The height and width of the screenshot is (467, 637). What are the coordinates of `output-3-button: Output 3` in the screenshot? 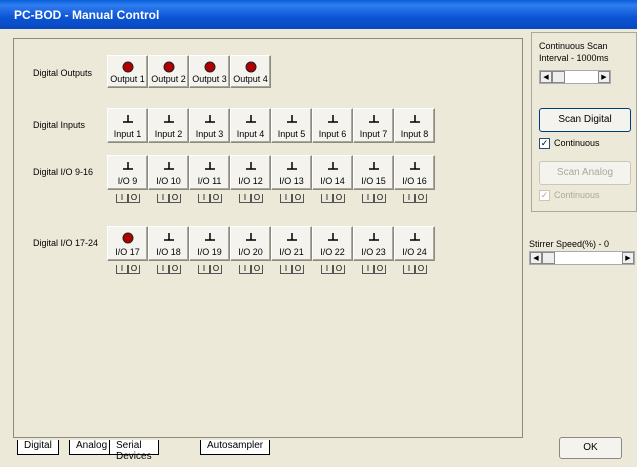 It's located at (209, 71).